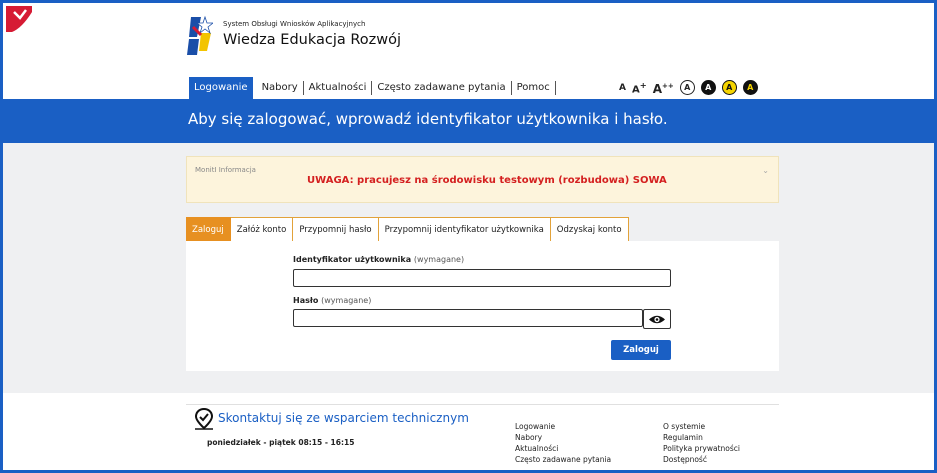 Image resolution: width=937 pixels, height=473 pixels. I want to click on notice-label: MonitI Informacja, so click(225, 170).